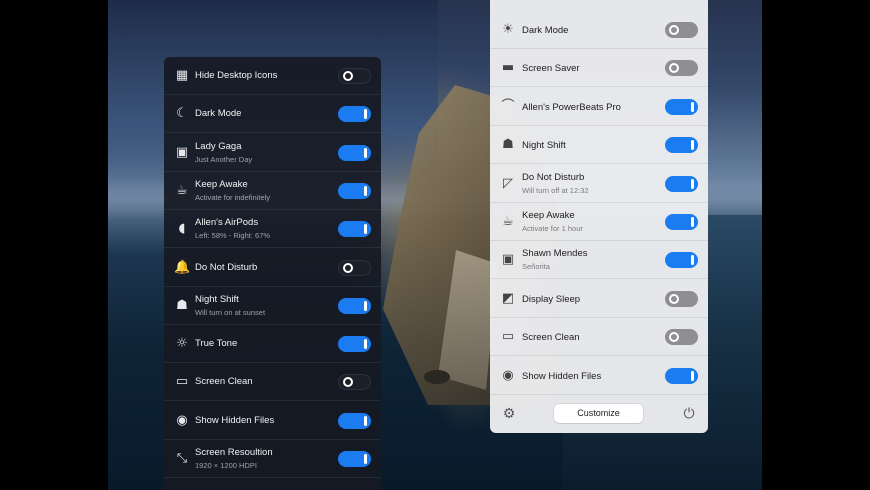  What do you see at coordinates (545, 30) in the screenshot?
I see `item-title: Dark Mode` at bounding box center [545, 30].